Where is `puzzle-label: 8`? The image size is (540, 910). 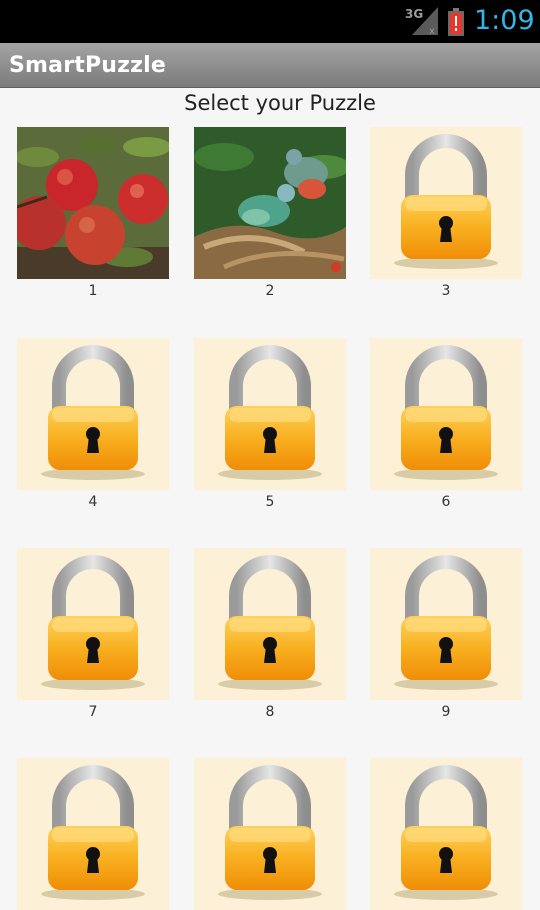 puzzle-label: 8 is located at coordinates (270, 712).